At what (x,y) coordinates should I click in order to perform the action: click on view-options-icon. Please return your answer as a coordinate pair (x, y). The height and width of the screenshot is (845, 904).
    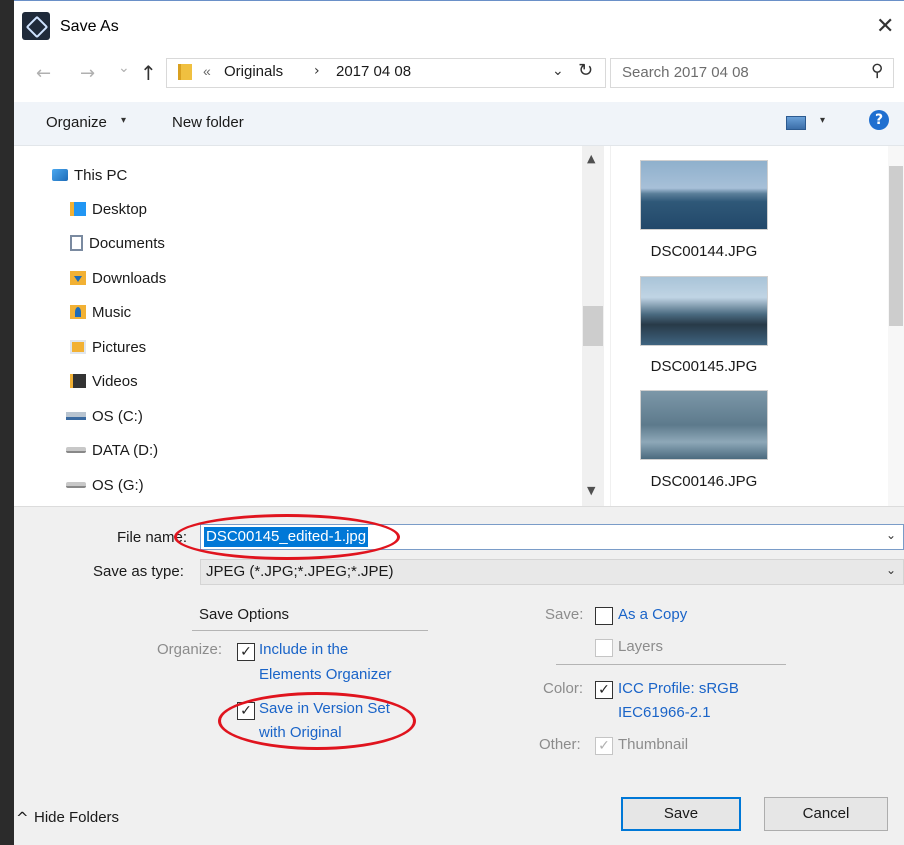
    Looking at the image, I should click on (796, 123).